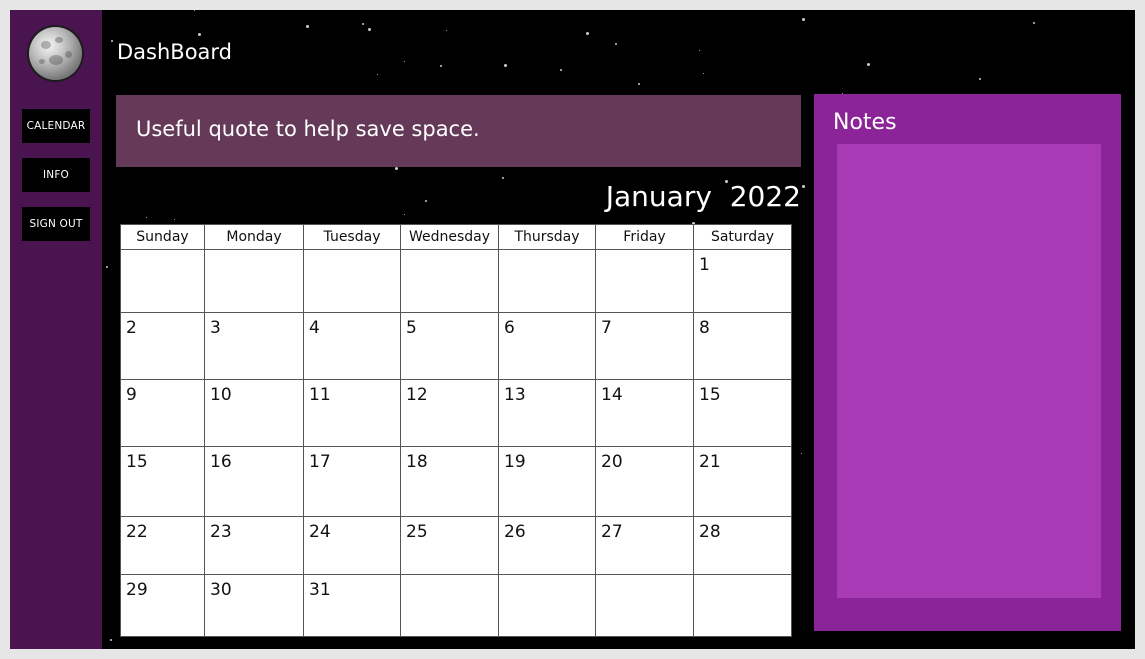 This screenshot has height=659, width=1145. I want to click on calendar-week-row: 2 3 4 5 6 7 8, so click(456, 346).